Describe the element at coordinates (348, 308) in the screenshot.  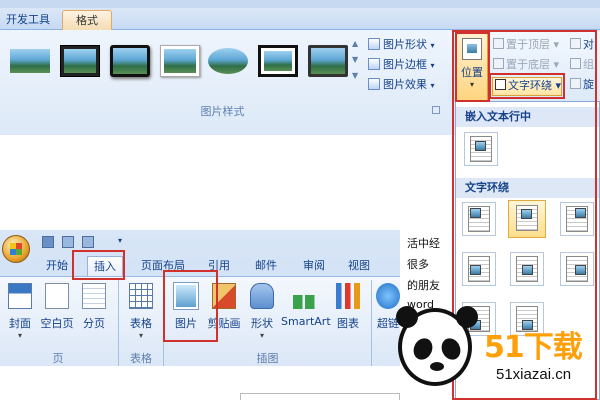
I see `chart-button: 图表` at that location.